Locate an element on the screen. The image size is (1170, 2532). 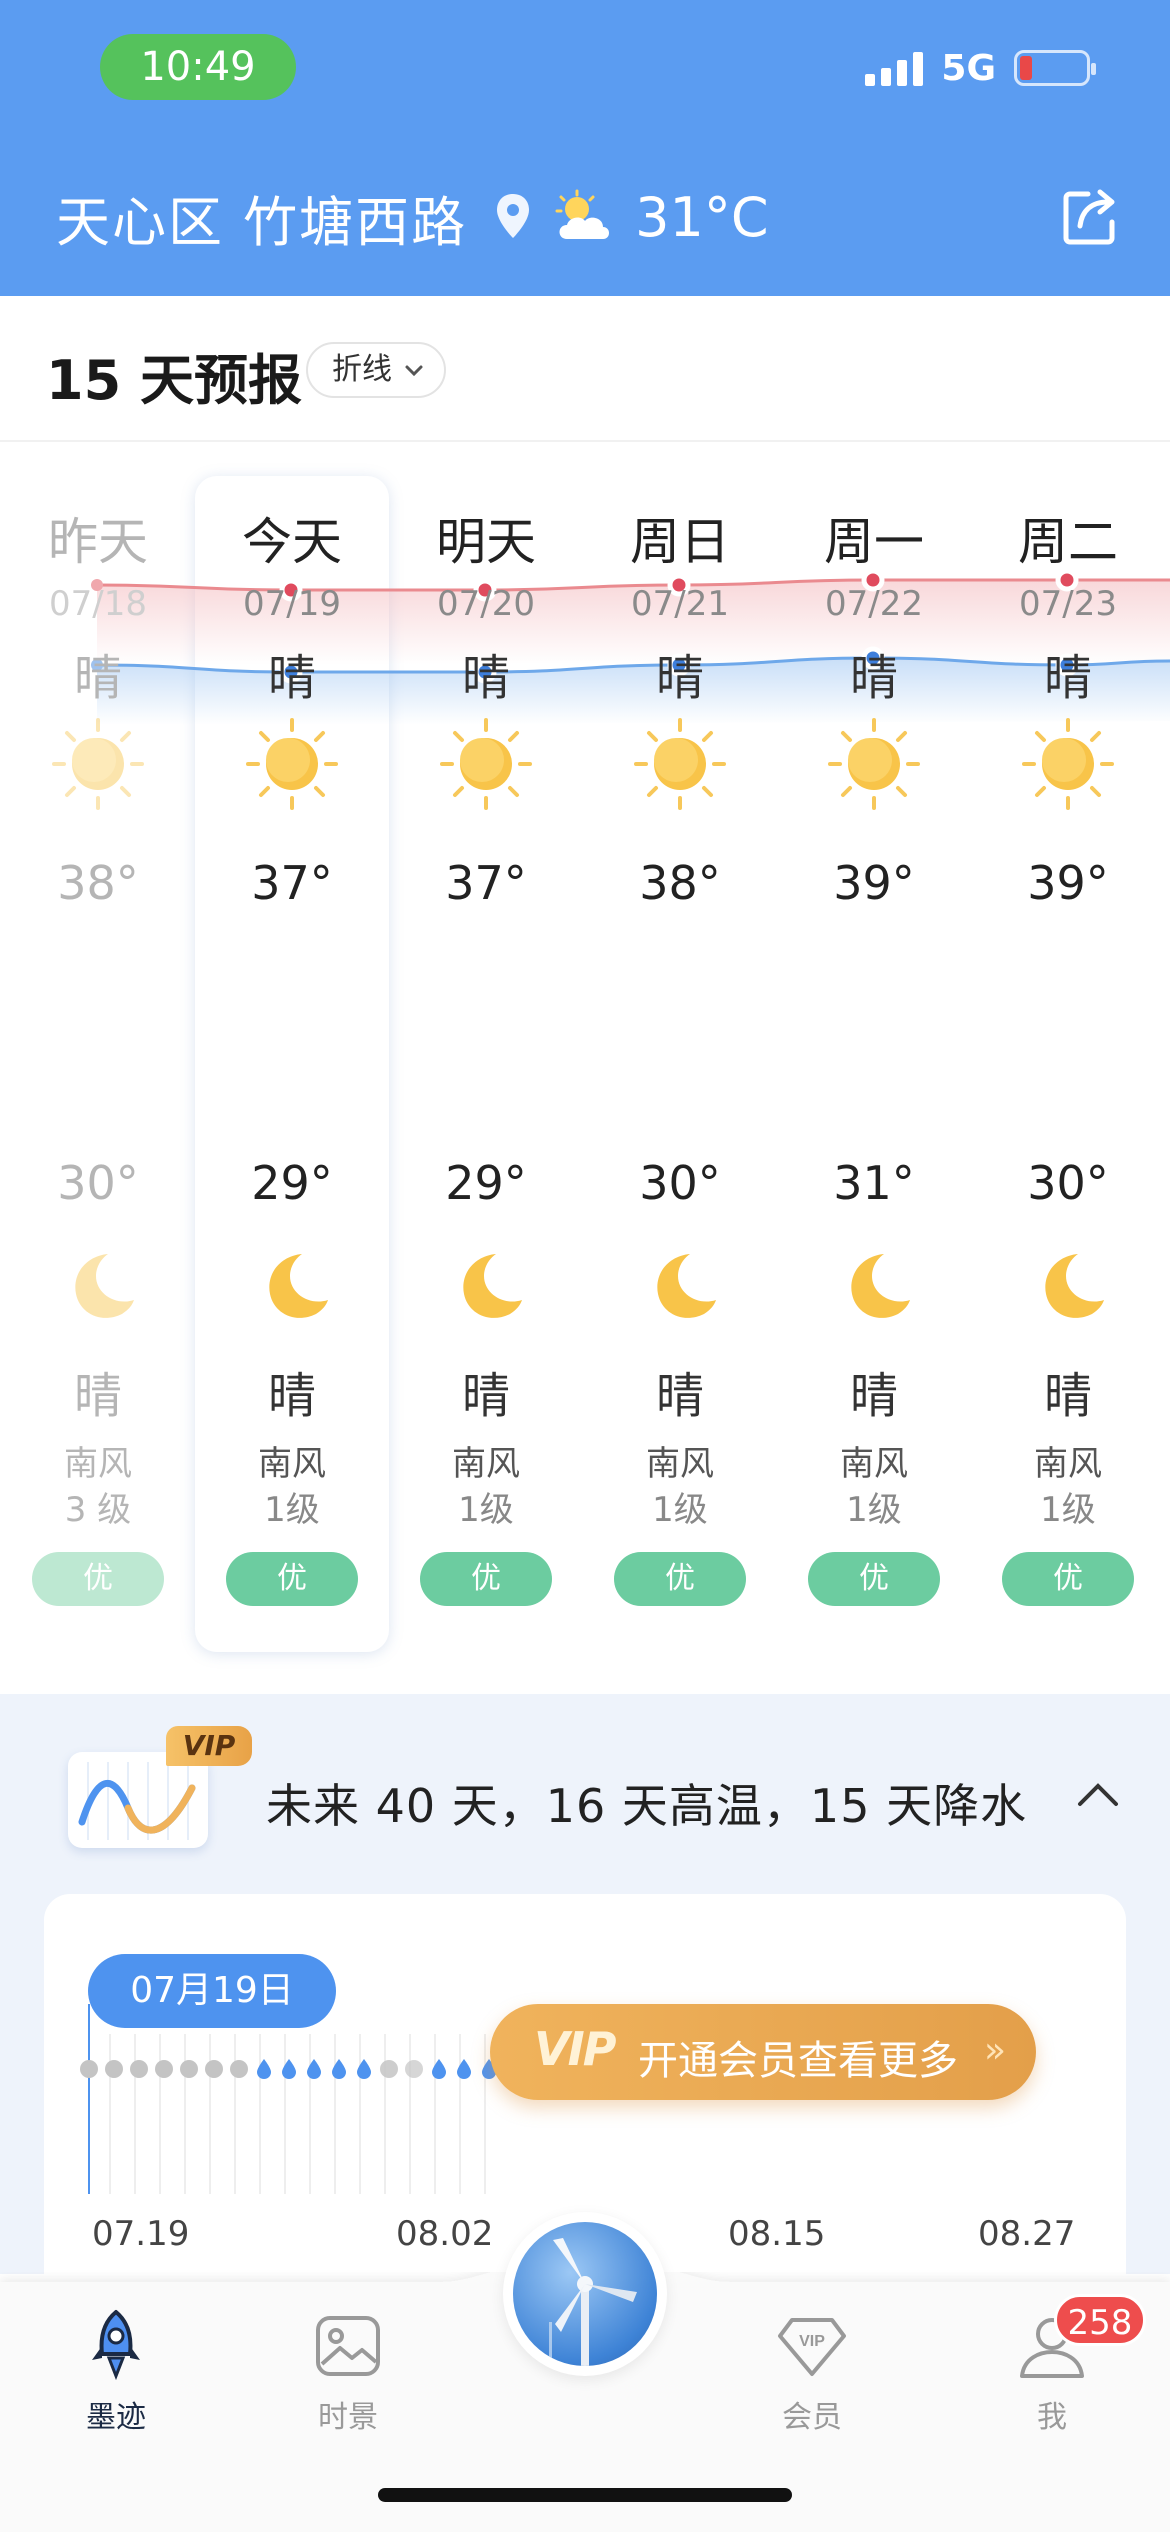
day-column: 周日 07/21 晴 38° 30° 晴 南风 1级 优 is located at coordinates (680, 1042).